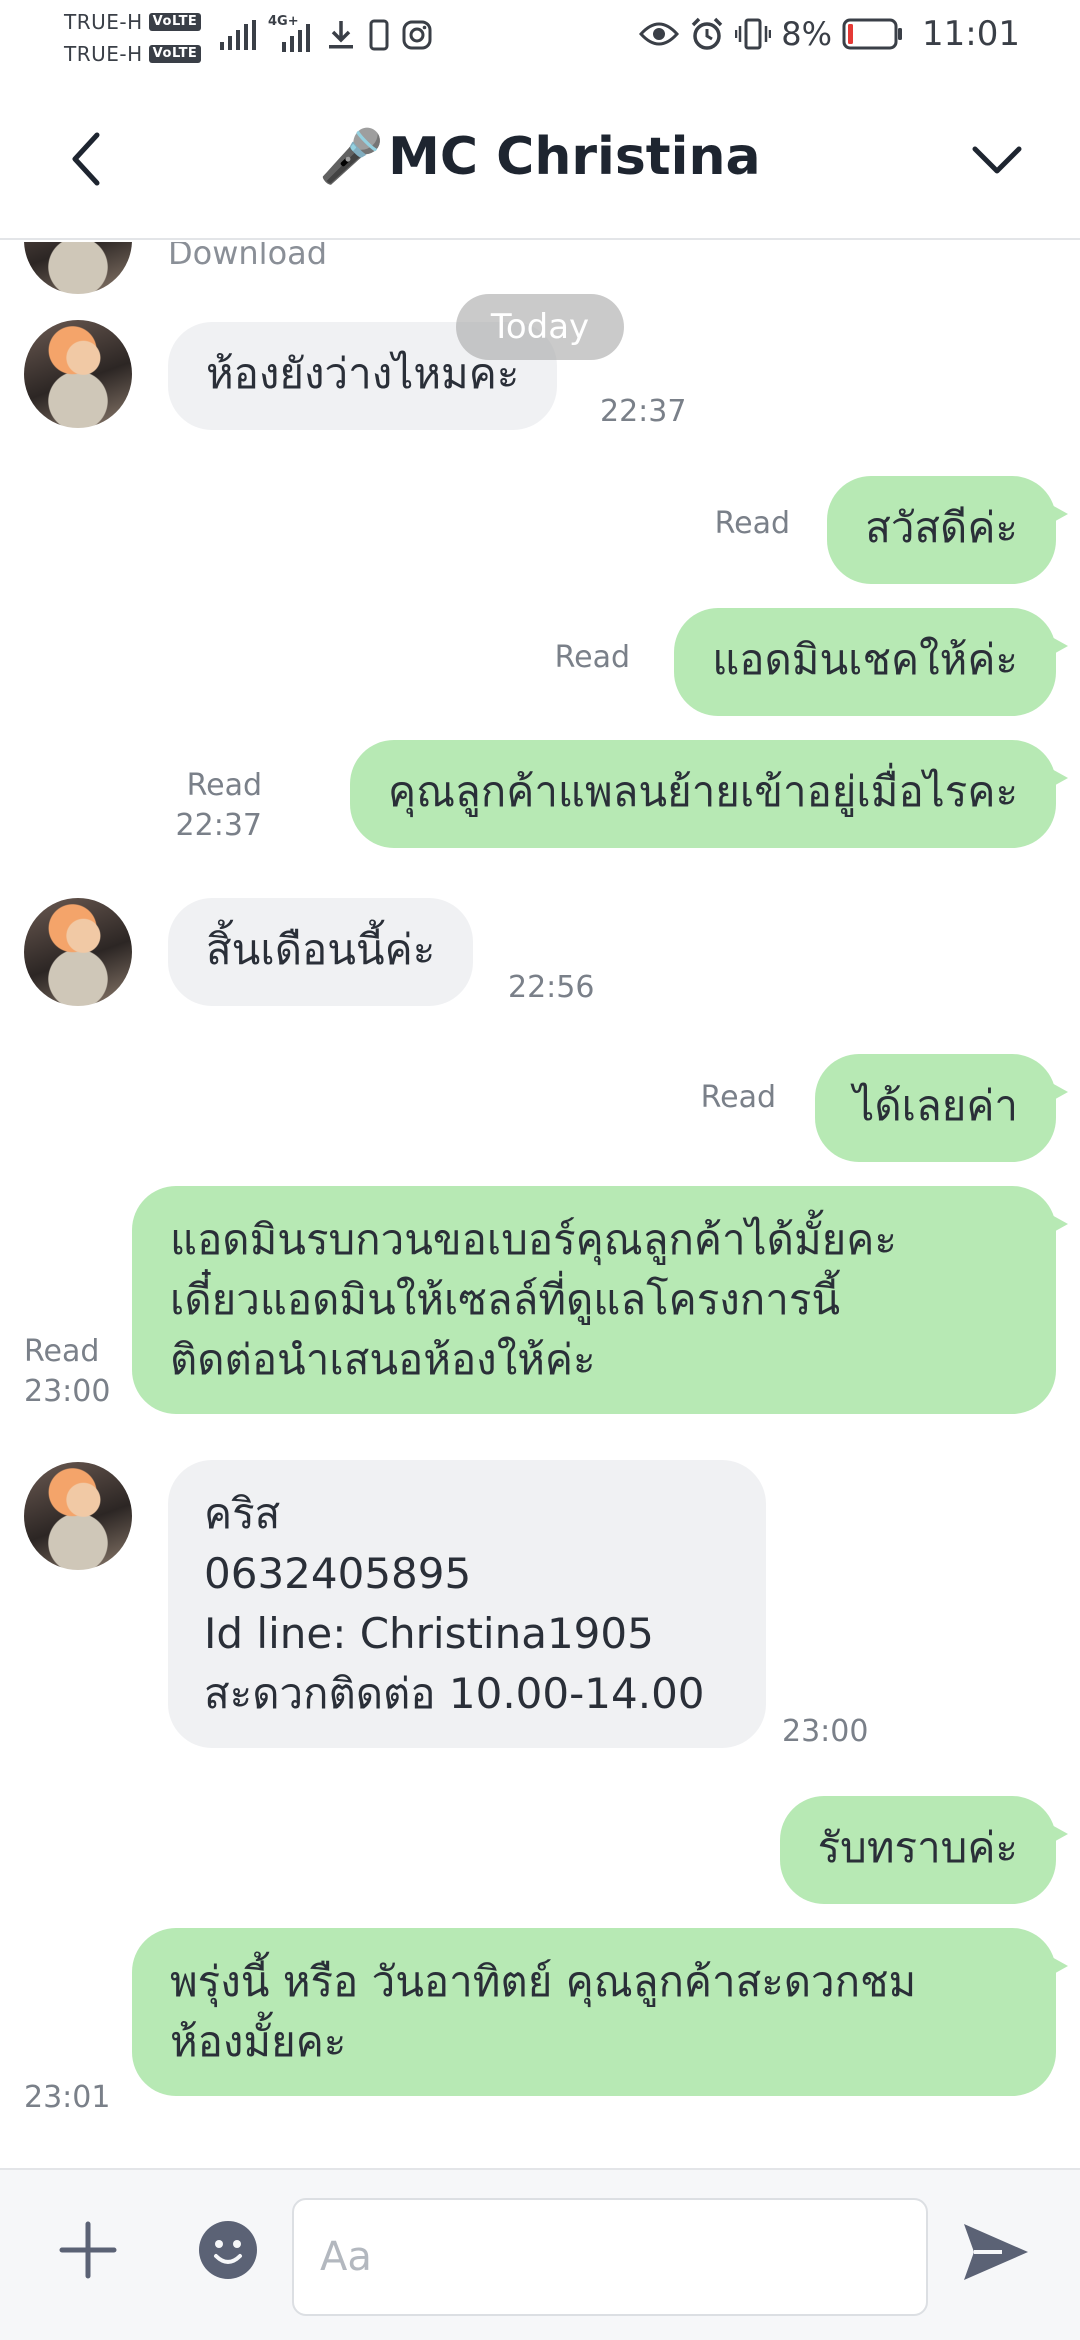 The width and height of the screenshot is (1080, 2340). Describe the element at coordinates (352, 157) in the screenshot. I see `microphone-icon: 🎤` at that location.